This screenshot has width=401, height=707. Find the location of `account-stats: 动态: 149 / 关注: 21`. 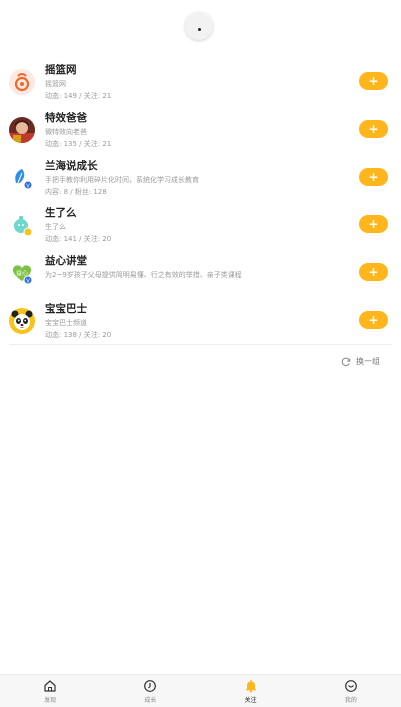

account-stats: 动态: 149 / 关注: 21 is located at coordinates (78, 96).